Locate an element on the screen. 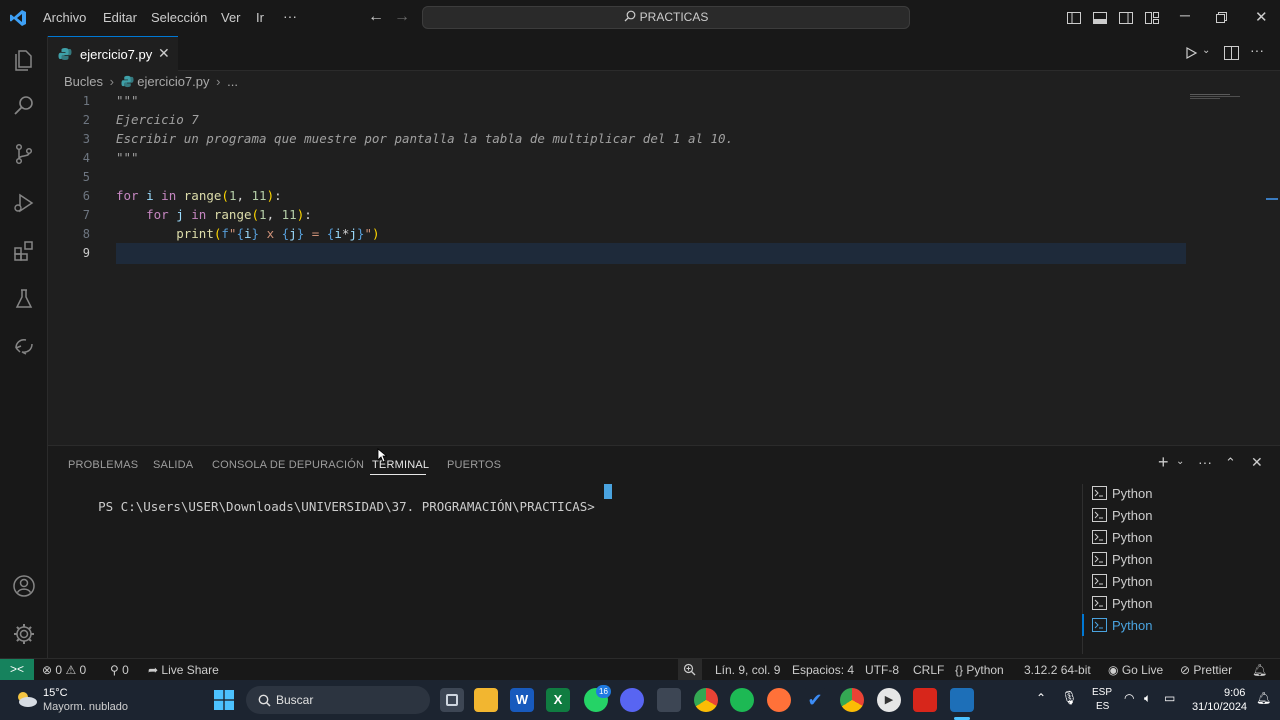  ports-status: ⚲ 0 is located at coordinates (119, 670).